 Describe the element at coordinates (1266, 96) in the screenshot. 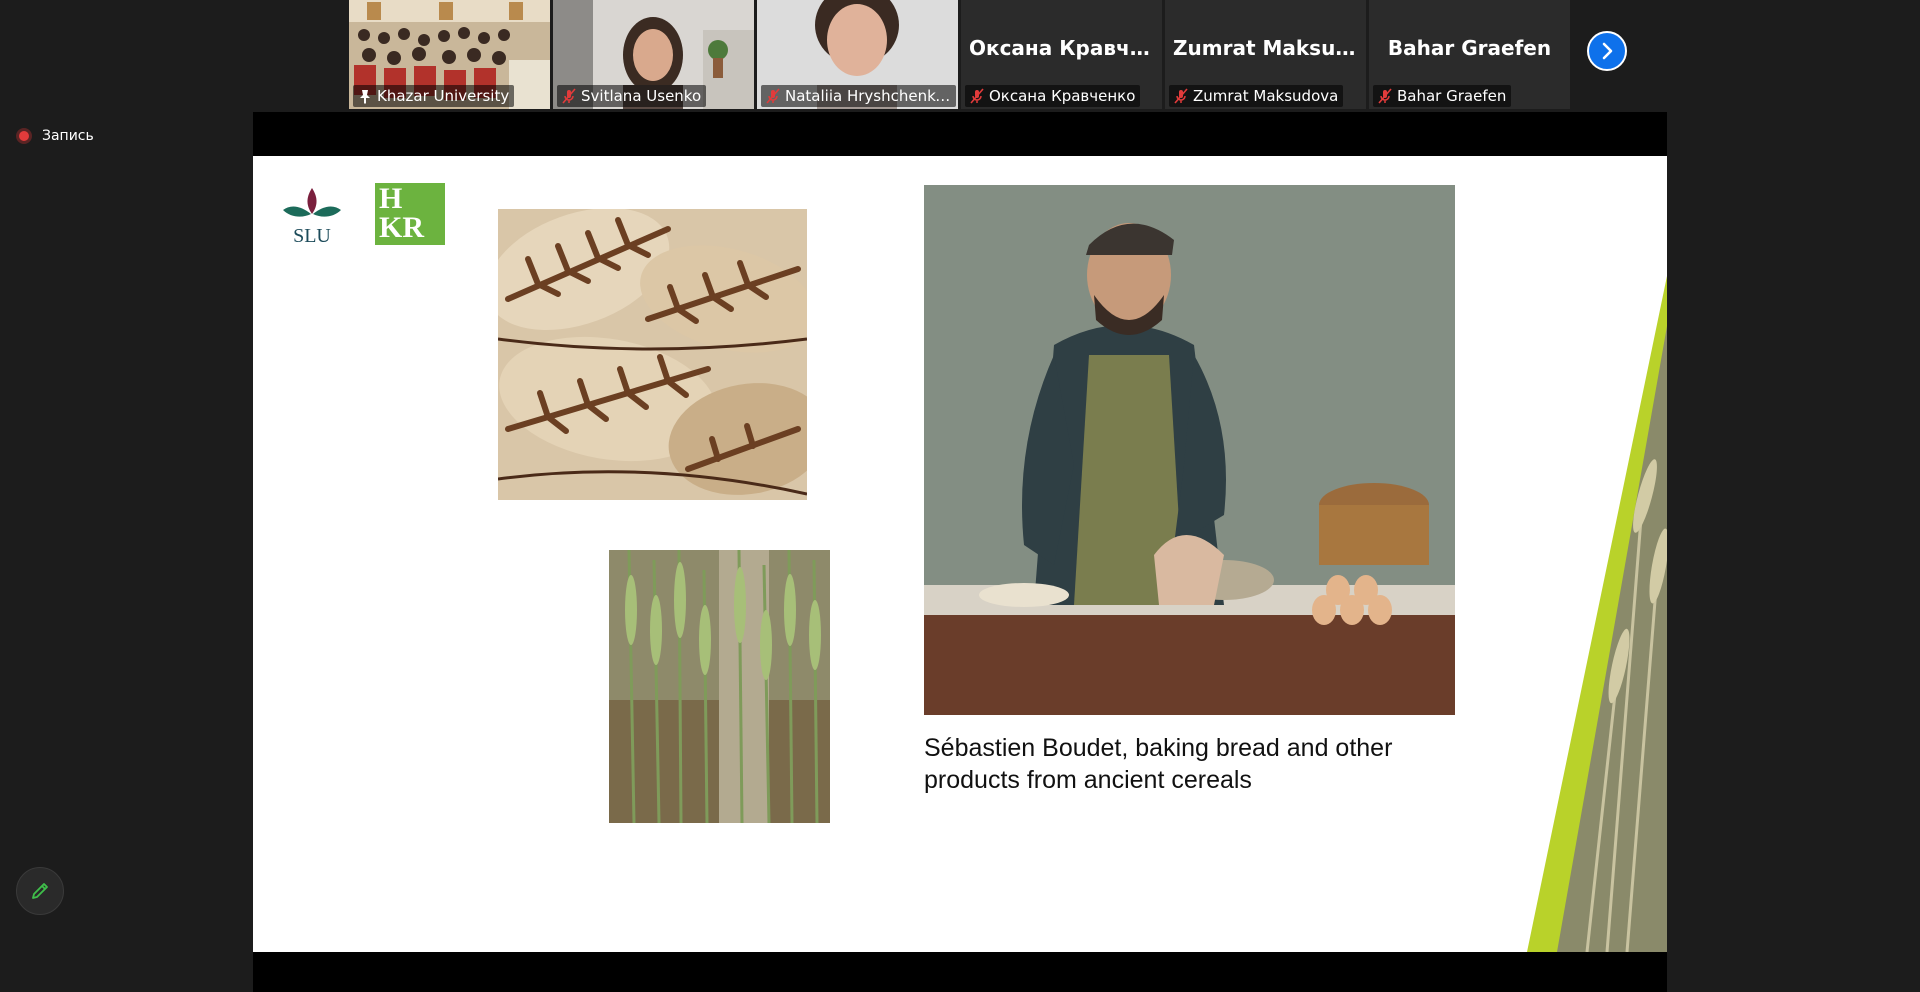

I see `participant-name: Zumrat Maksudova` at that location.